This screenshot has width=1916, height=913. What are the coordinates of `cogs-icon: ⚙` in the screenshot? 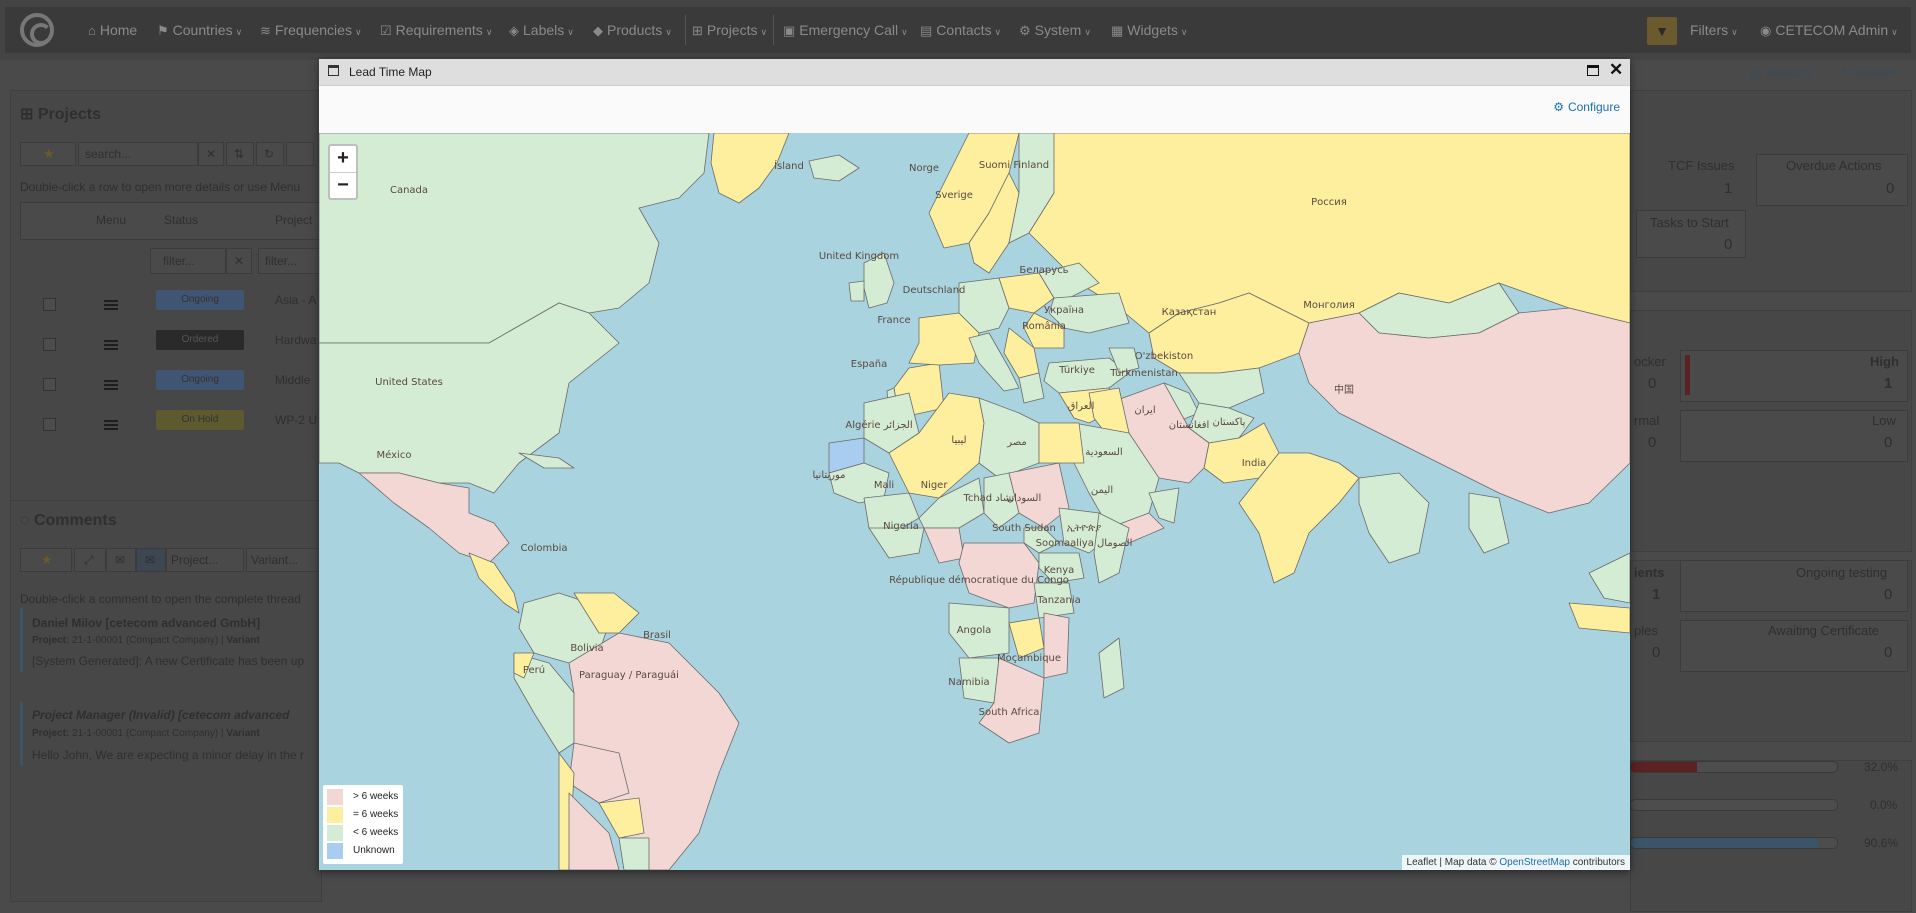 It's located at (1025, 30).